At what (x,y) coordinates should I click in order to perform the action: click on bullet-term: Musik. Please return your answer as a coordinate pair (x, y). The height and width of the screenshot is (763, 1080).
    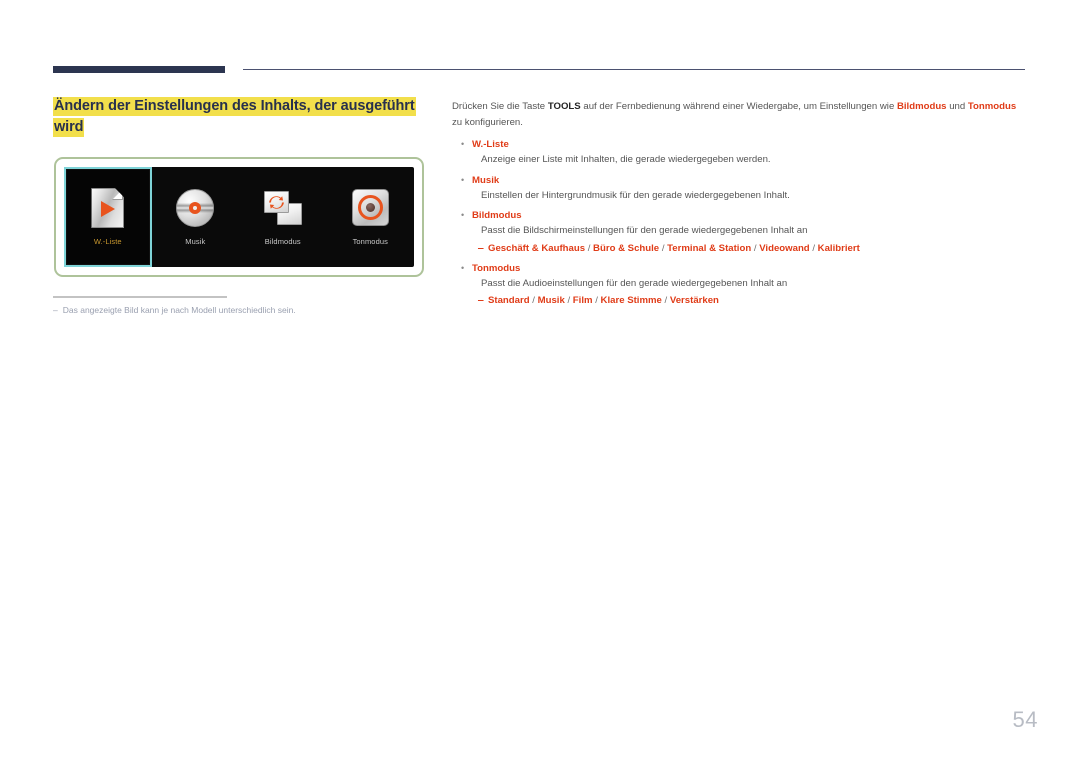
    Looking at the image, I should click on (486, 180).